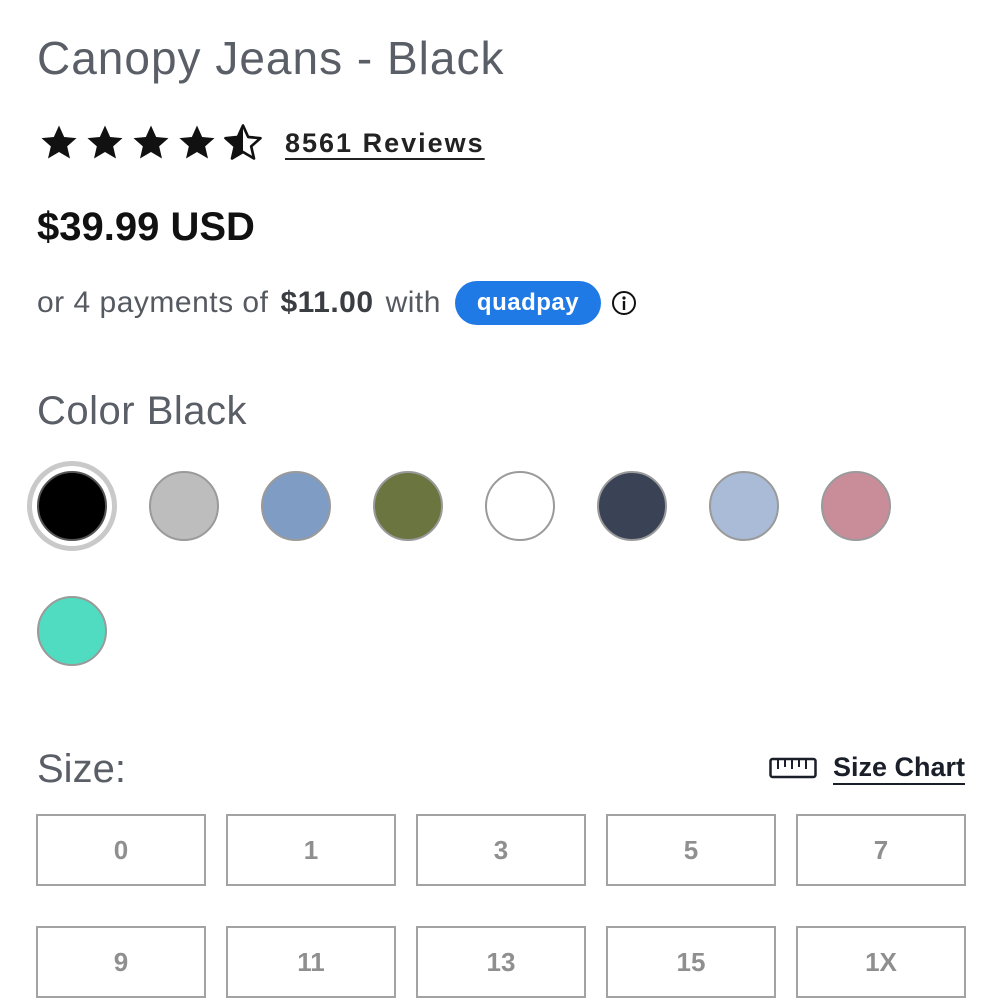 The image size is (1000, 1000). I want to click on quadpay-logo-button: quadpay, so click(528, 303).